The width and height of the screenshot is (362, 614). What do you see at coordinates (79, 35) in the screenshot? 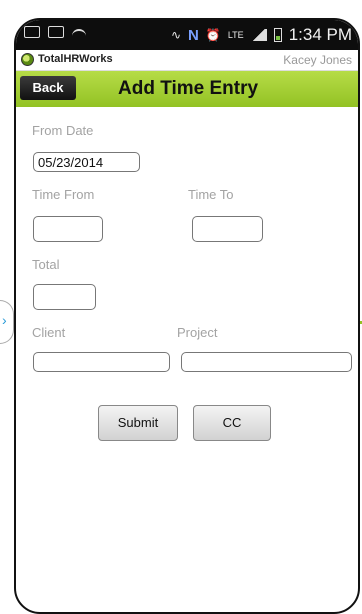
I see `wifi-hotspot-icon` at bounding box center [79, 35].